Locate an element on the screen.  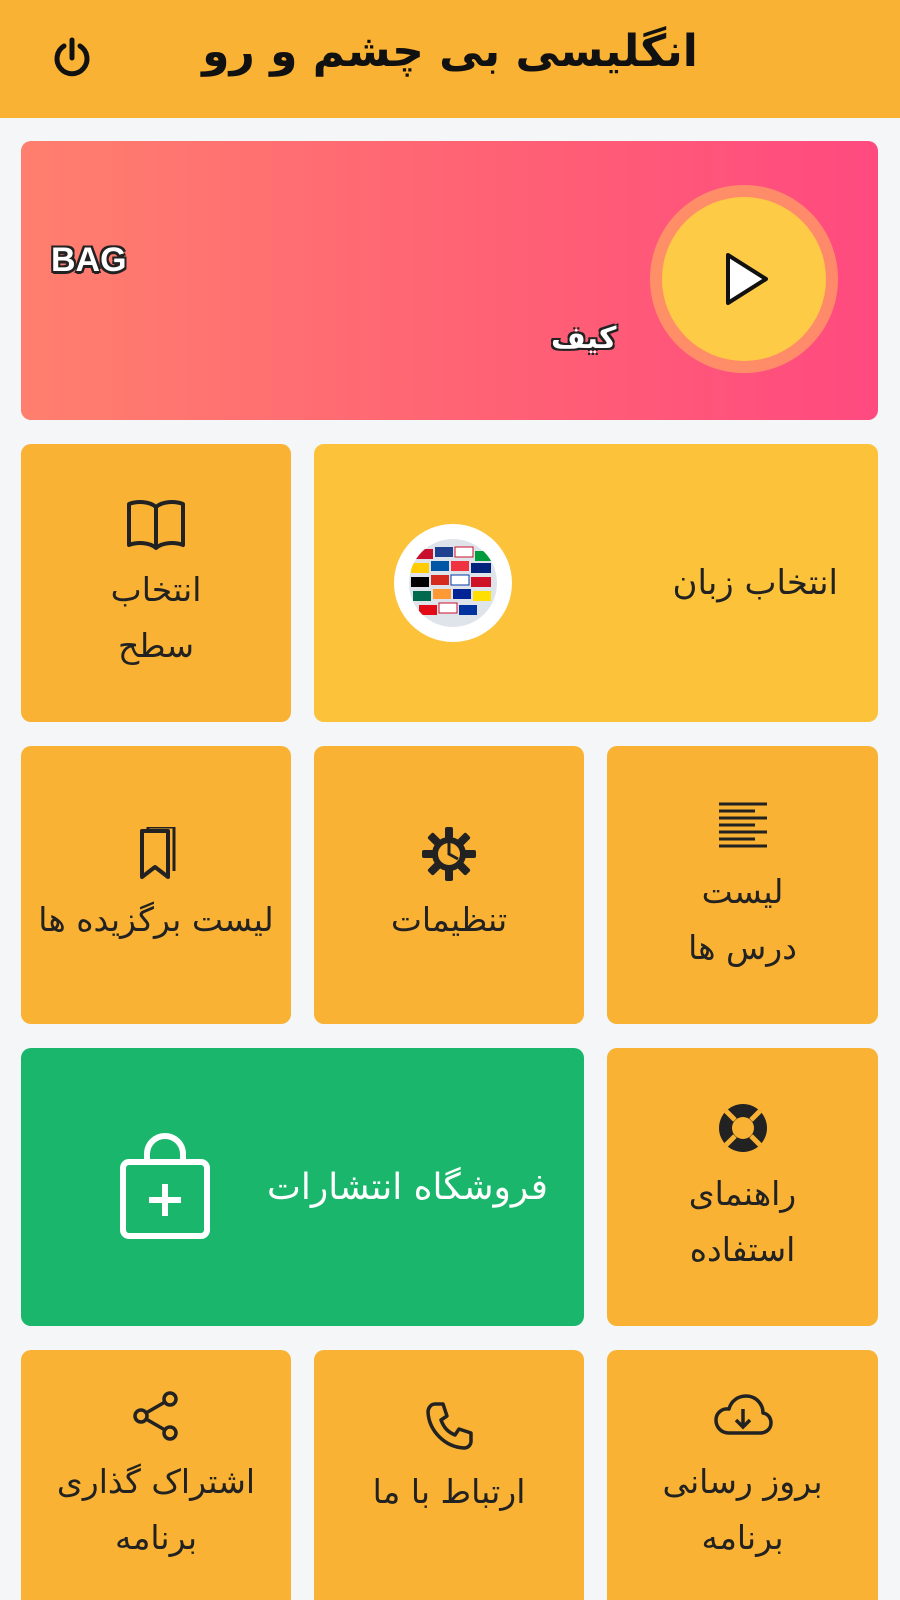
lessons-label-2: درس ها is located at coordinates (742, 947).